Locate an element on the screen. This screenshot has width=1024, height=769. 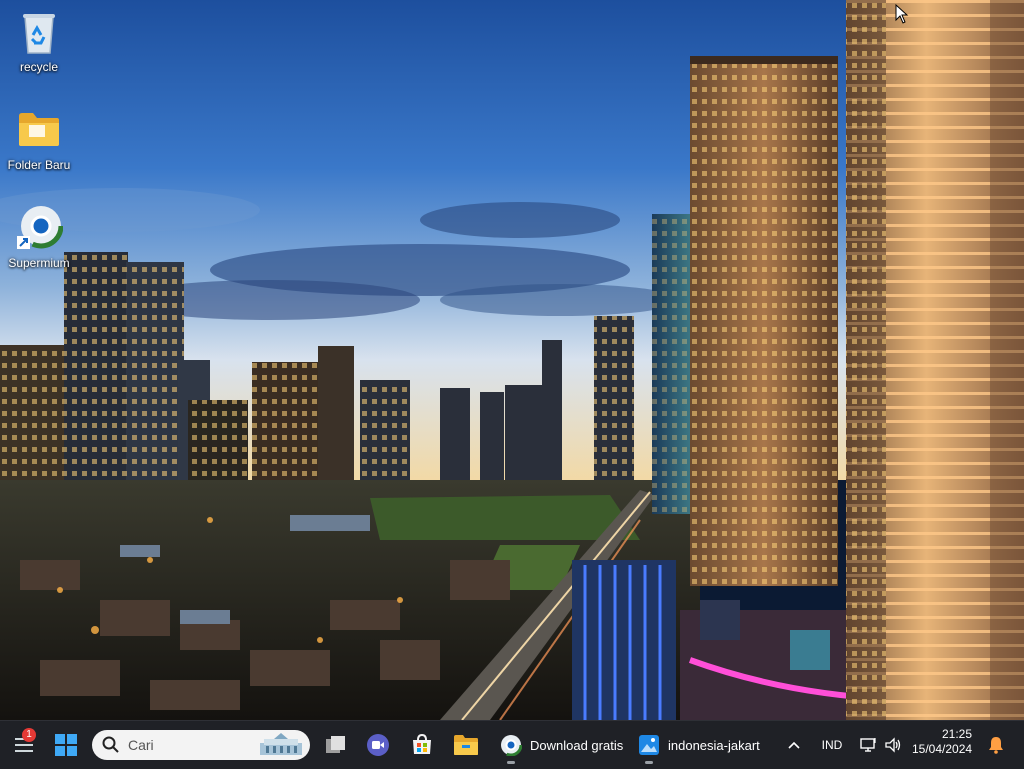
notifications-button is located at coordinates (996, 745).